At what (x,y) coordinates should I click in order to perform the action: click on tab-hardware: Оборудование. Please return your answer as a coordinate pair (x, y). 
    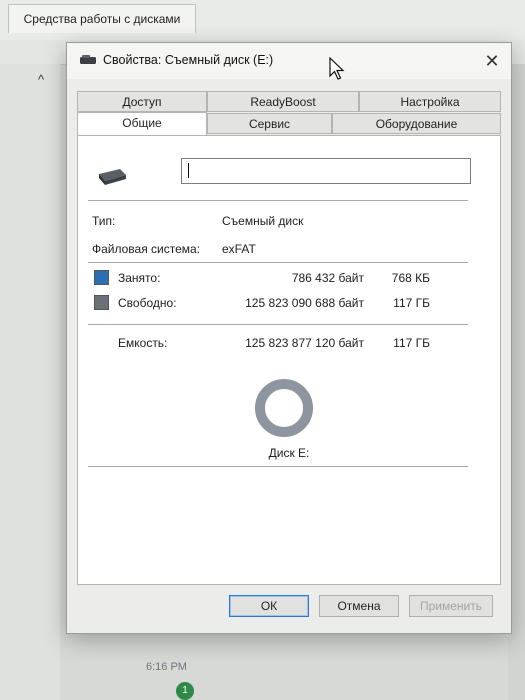
    Looking at the image, I should click on (416, 123).